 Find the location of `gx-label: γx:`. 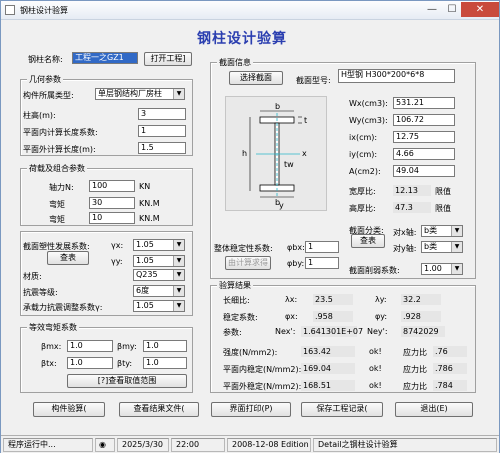

gx-label: γx: is located at coordinates (117, 245).